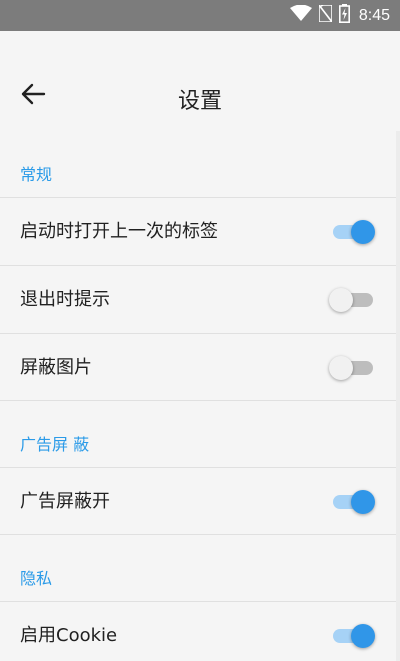 The width and height of the screenshot is (400, 661). I want to click on no-sim-icon, so click(325, 15).